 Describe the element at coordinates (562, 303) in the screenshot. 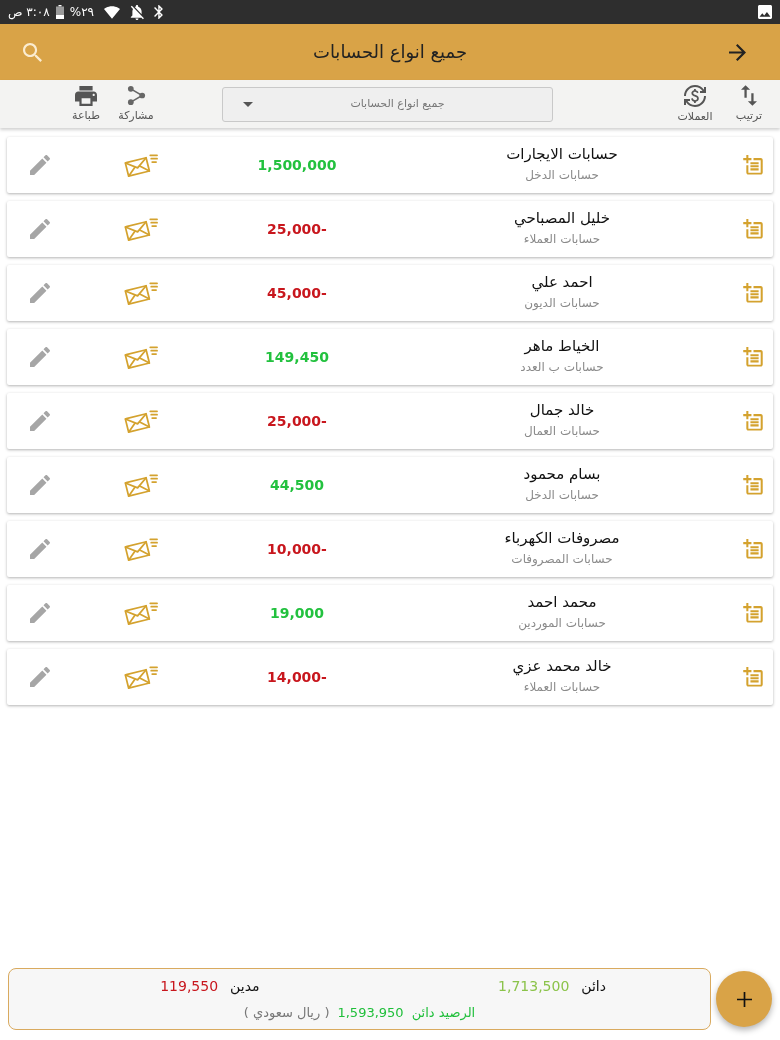

I see `account-type: حسابات الديون` at that location.